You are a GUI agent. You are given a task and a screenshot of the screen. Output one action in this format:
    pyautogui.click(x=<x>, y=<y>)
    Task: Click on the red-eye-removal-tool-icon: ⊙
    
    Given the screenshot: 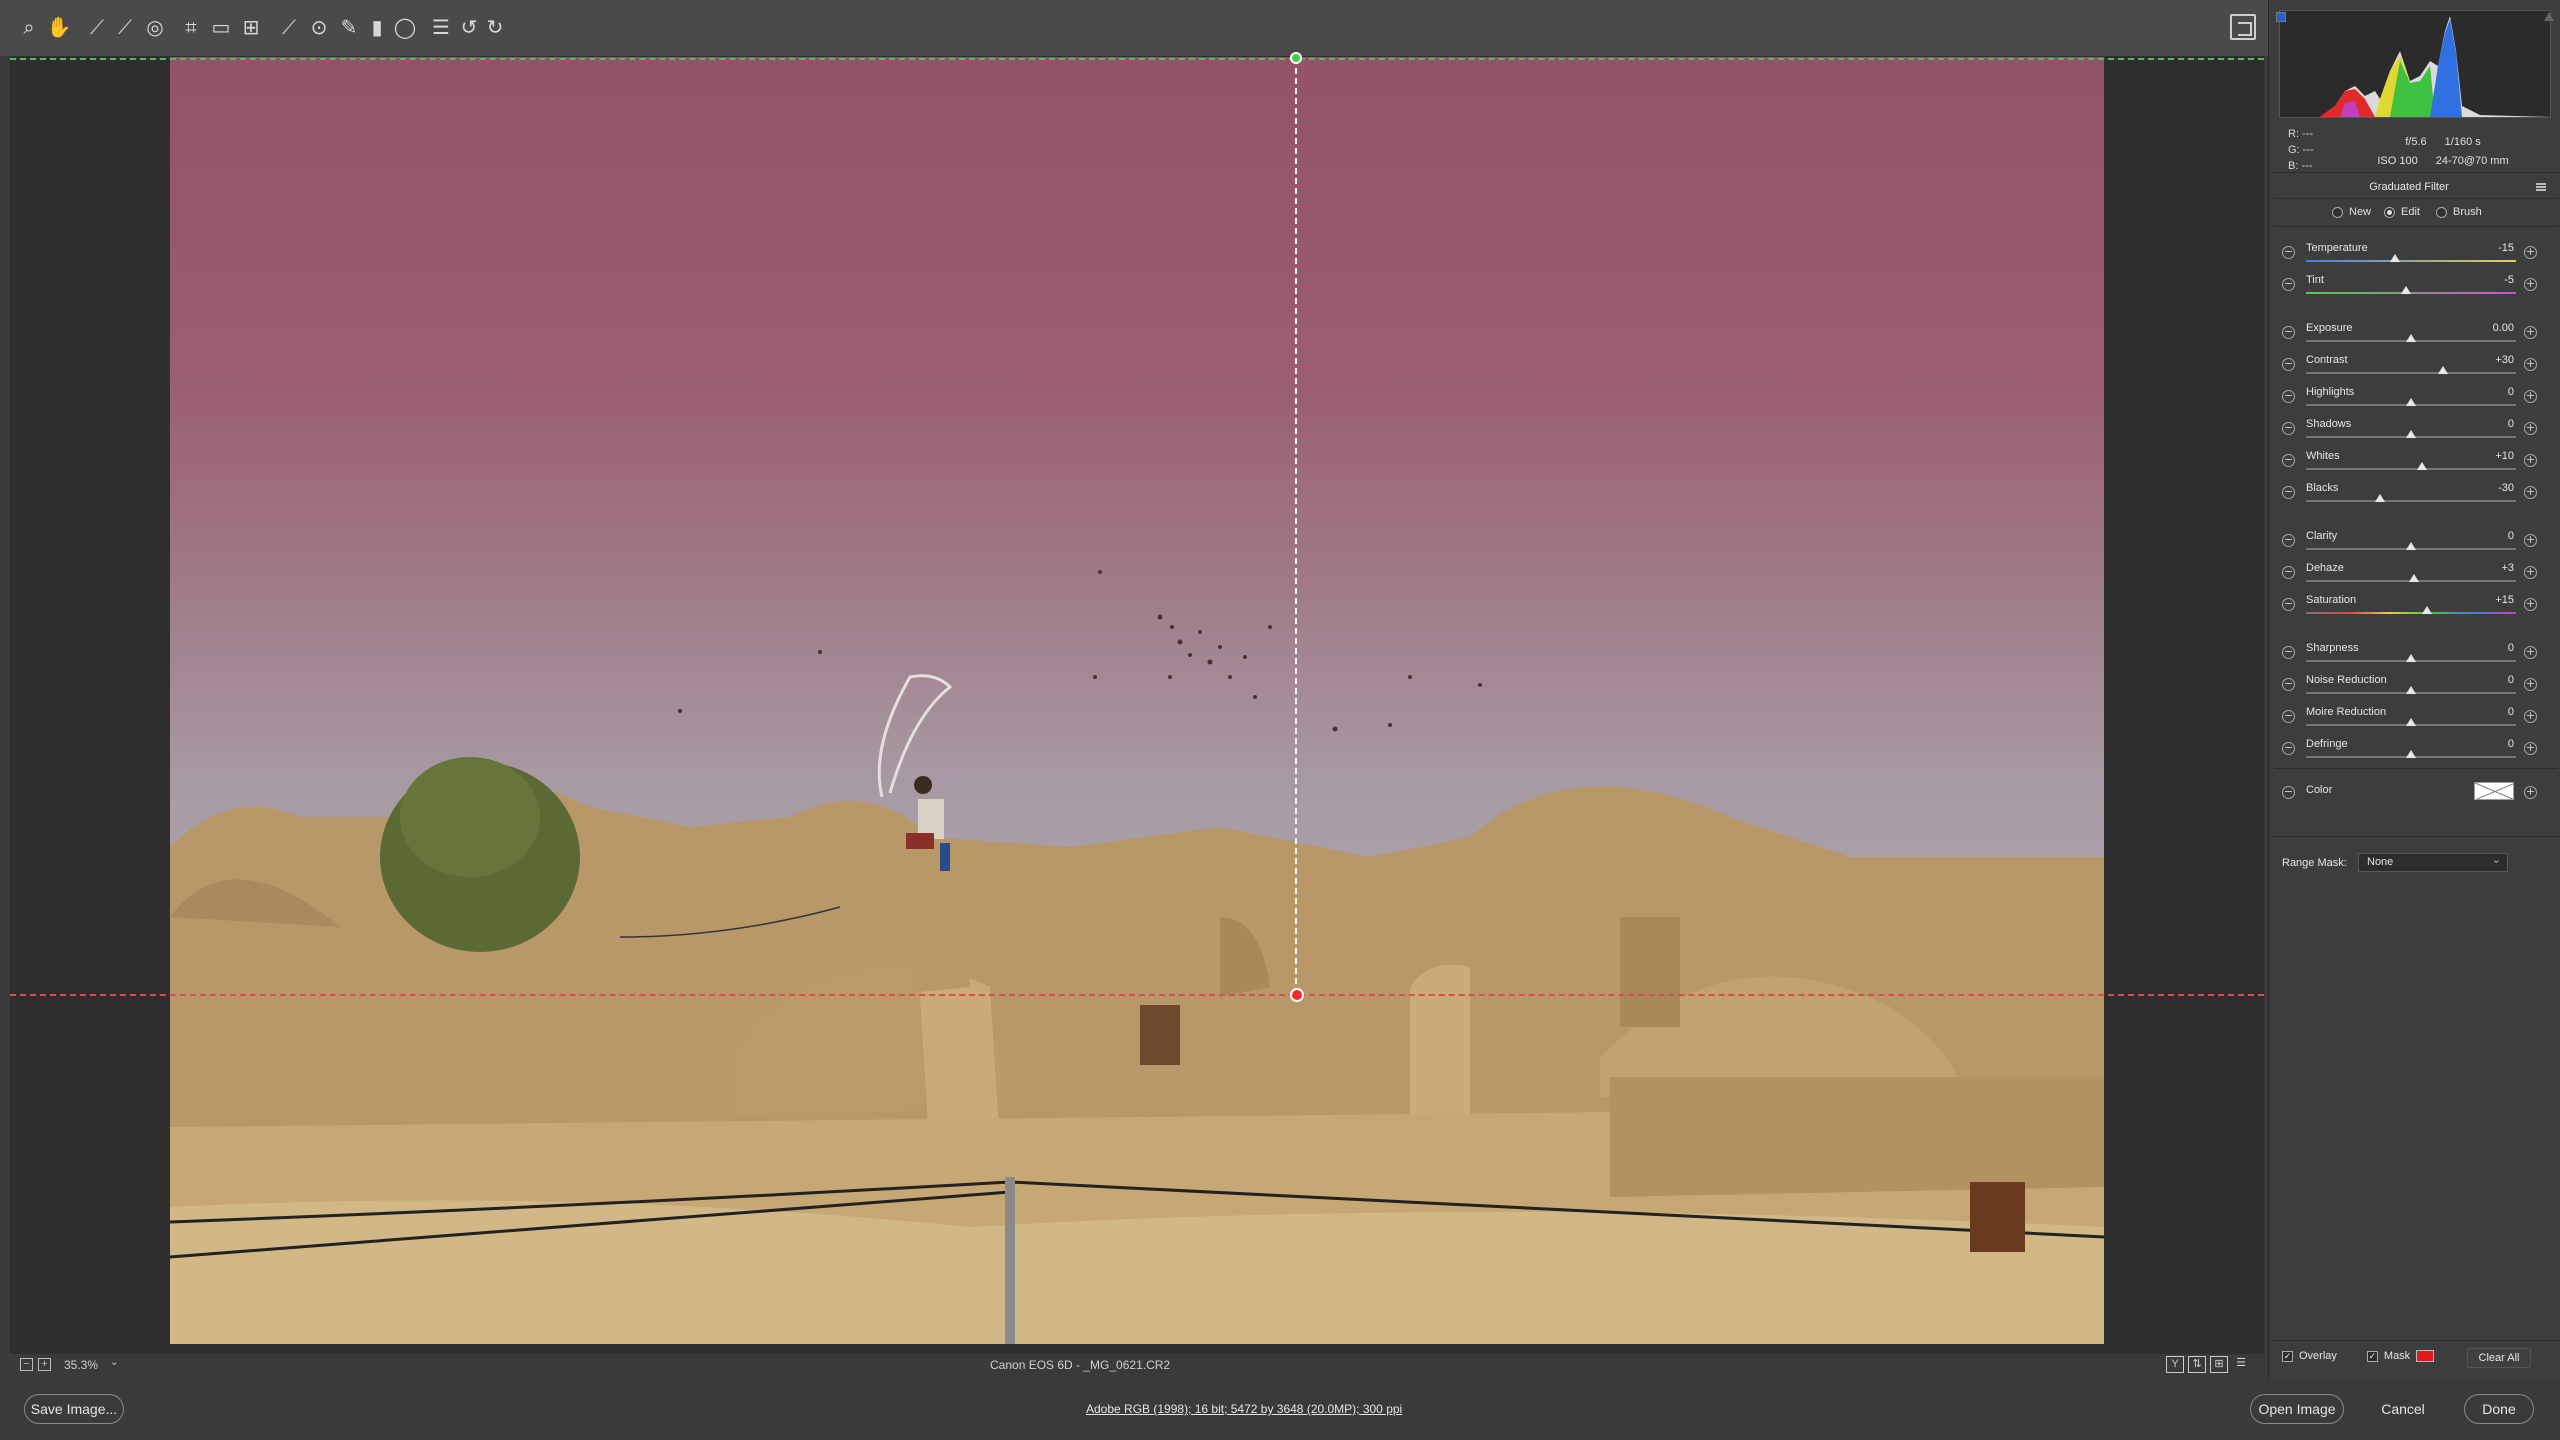 What is the action you would take?
    pyautogui.click(x=319, y=27)
    